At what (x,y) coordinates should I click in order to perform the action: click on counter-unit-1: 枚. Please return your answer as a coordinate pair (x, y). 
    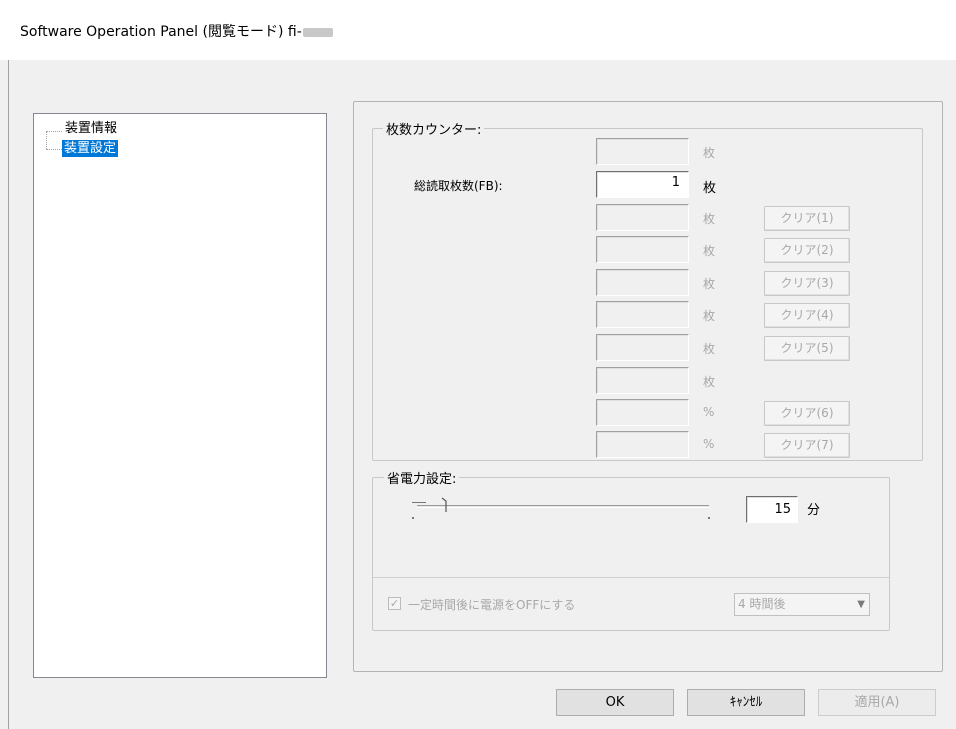
    Looking at the image, I should click on (710, 188).